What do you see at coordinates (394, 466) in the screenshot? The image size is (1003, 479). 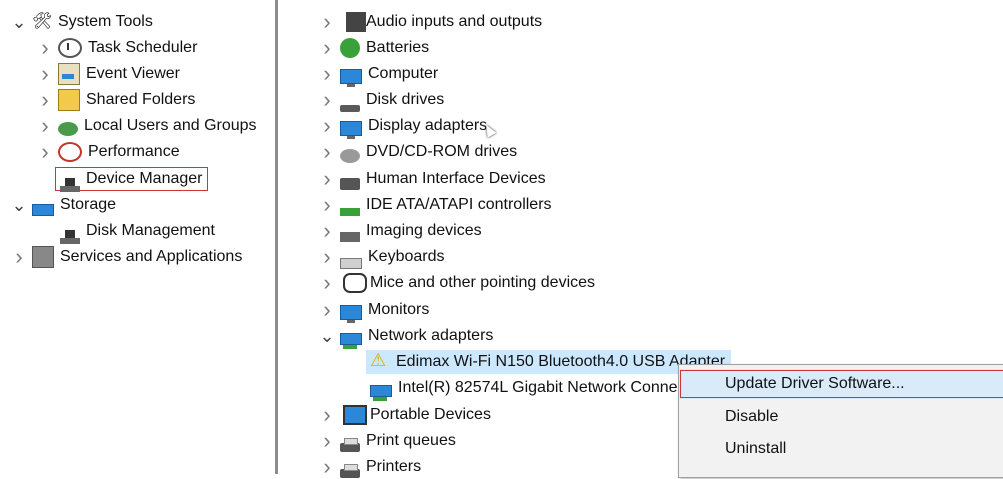 I see `device-category-label: Printers` at bounding box center [394, 466].